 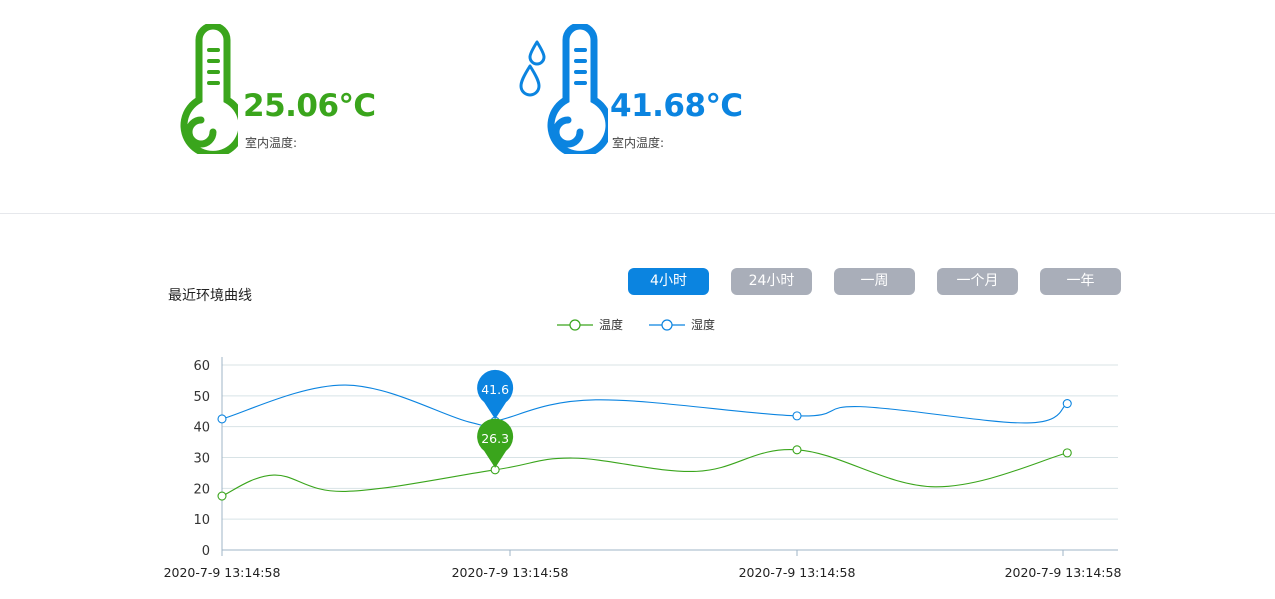 I want to click on series-line-humidity, so click(x=644, y=405).